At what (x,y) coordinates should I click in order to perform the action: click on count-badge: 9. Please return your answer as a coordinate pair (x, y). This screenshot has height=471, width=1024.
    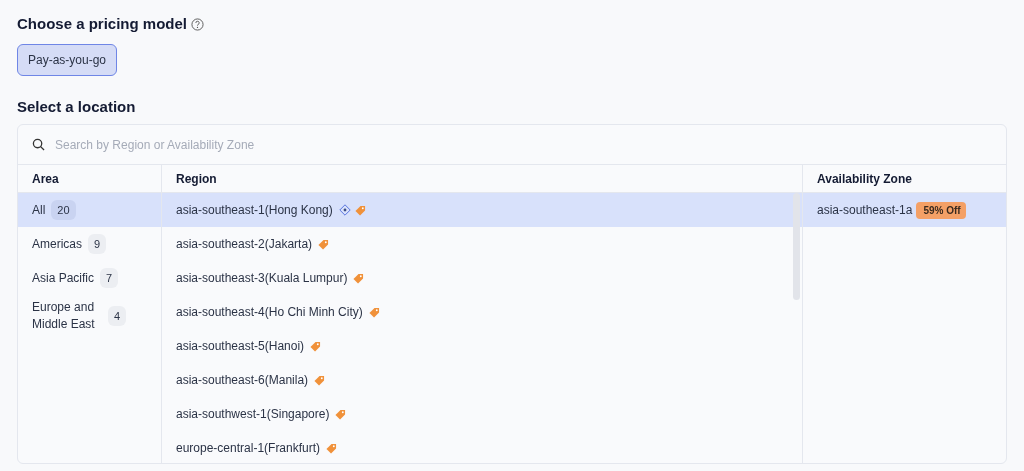
    Looking at the image, I should click on (97, 244).